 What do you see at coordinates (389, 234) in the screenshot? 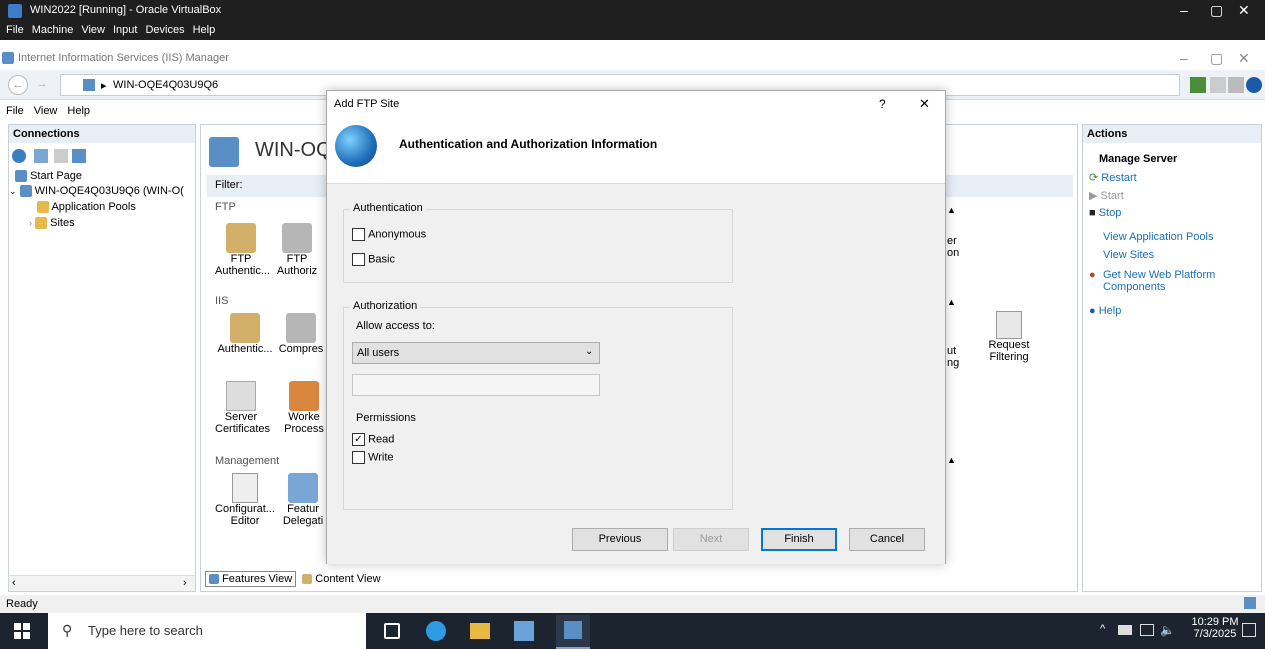
I see `anonymous-checkbox-row: Anonymous` at bounding box center [389, 234].